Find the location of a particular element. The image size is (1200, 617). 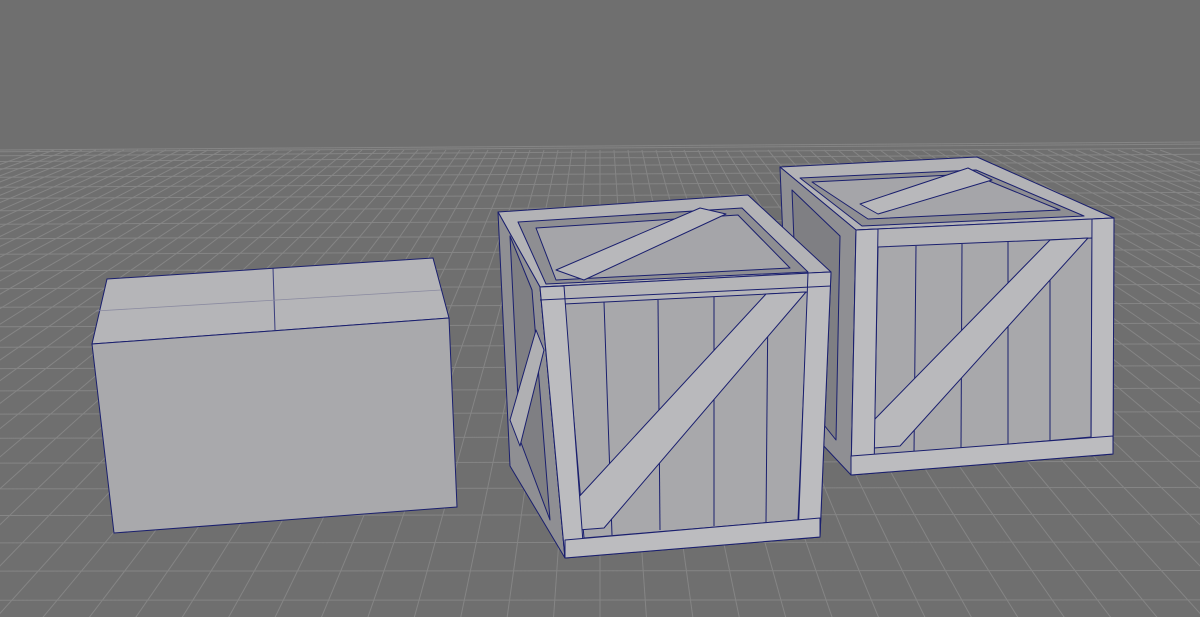

box-block-mesh is located at coordinates (274, 395).